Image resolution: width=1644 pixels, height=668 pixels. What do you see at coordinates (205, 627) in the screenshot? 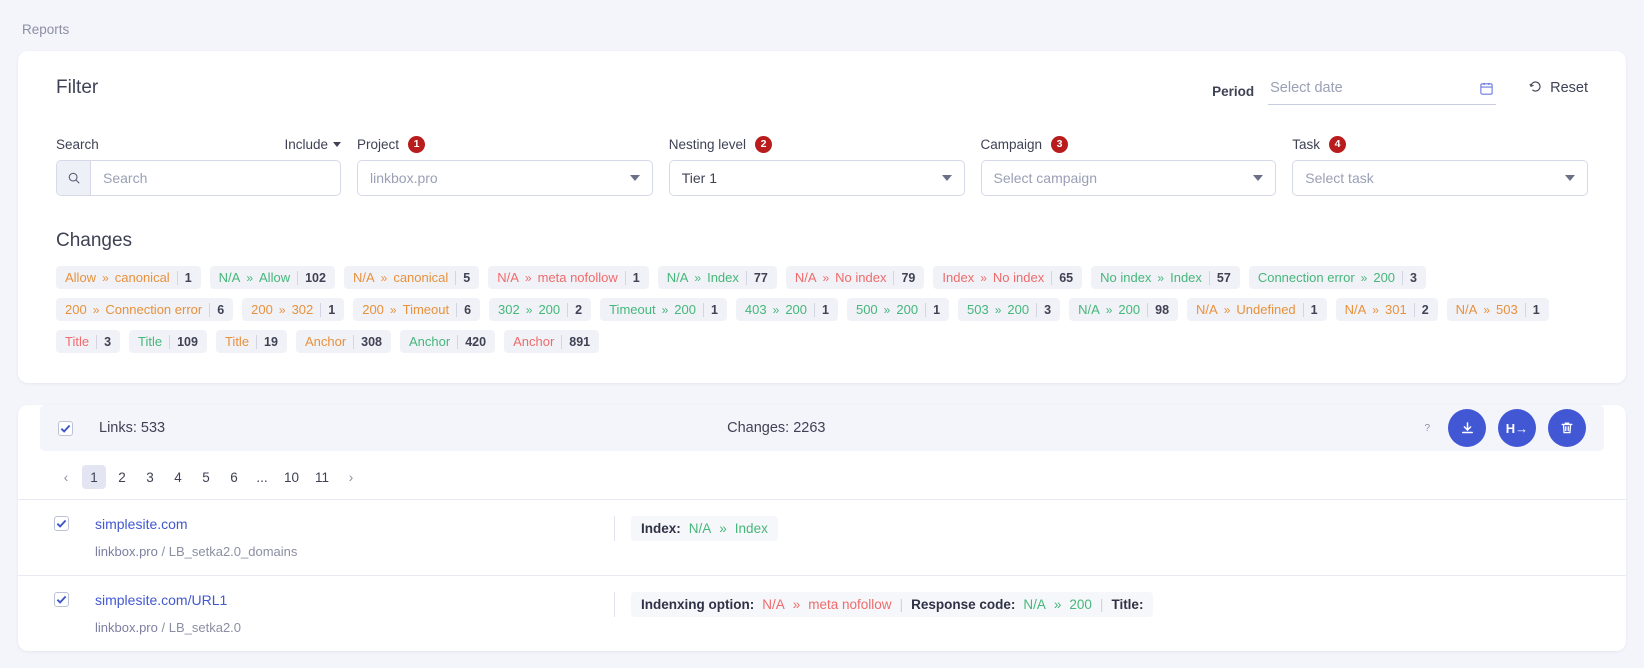
I see `row-task: LB_setka2.0` at bounding box center [205, 627].